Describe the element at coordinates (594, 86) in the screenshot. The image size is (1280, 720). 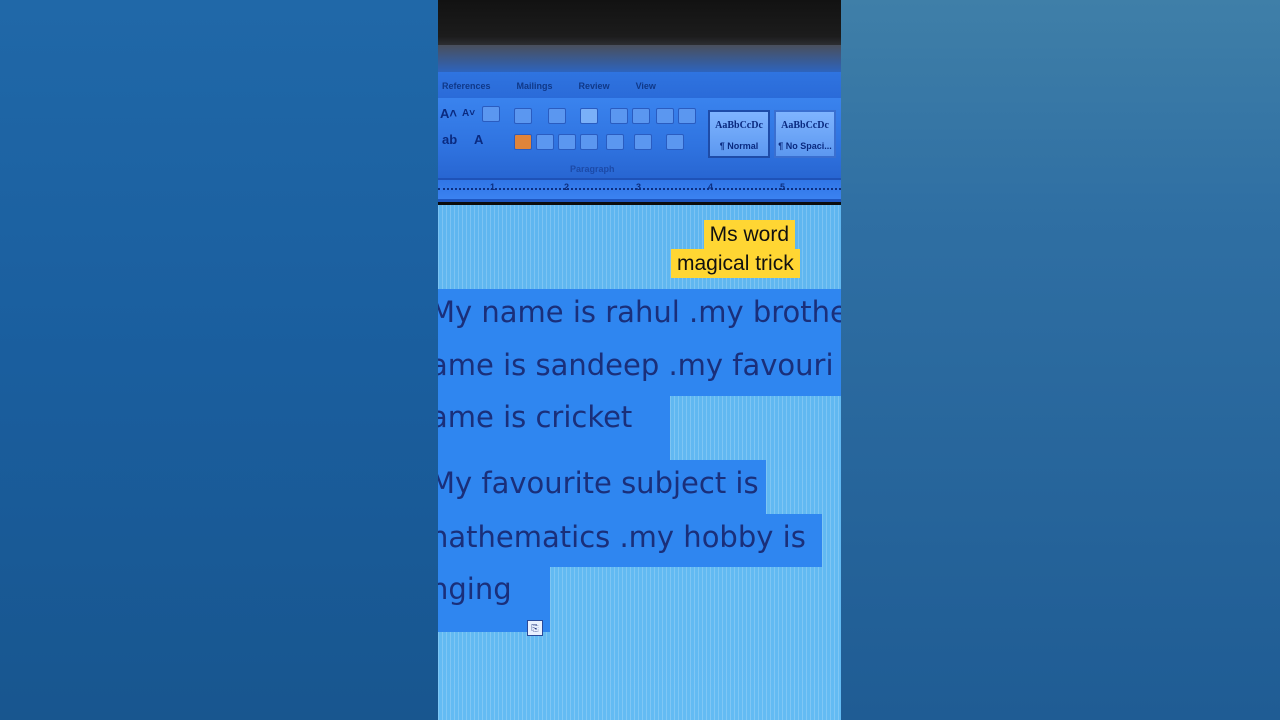
I see `tab-review: Review` at that location.